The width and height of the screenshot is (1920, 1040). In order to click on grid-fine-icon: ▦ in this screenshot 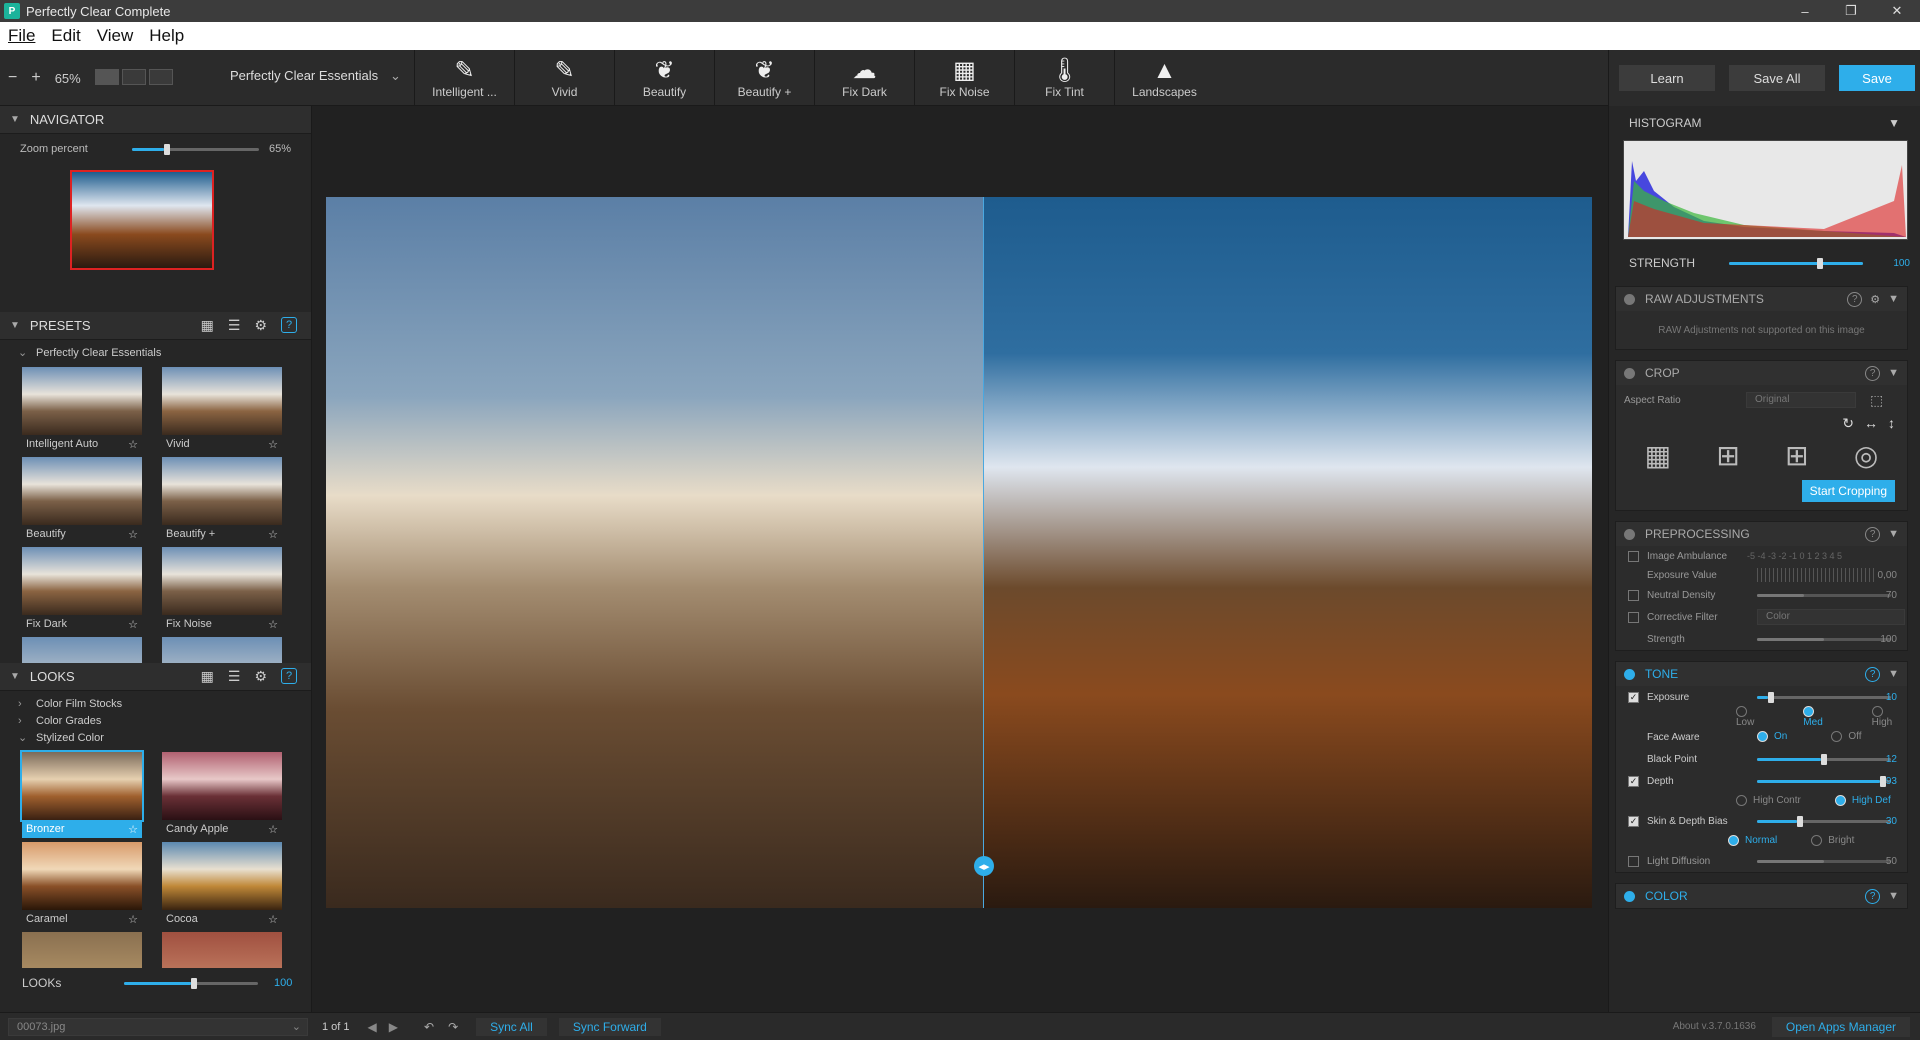, I will do `click(1658, 455)`.